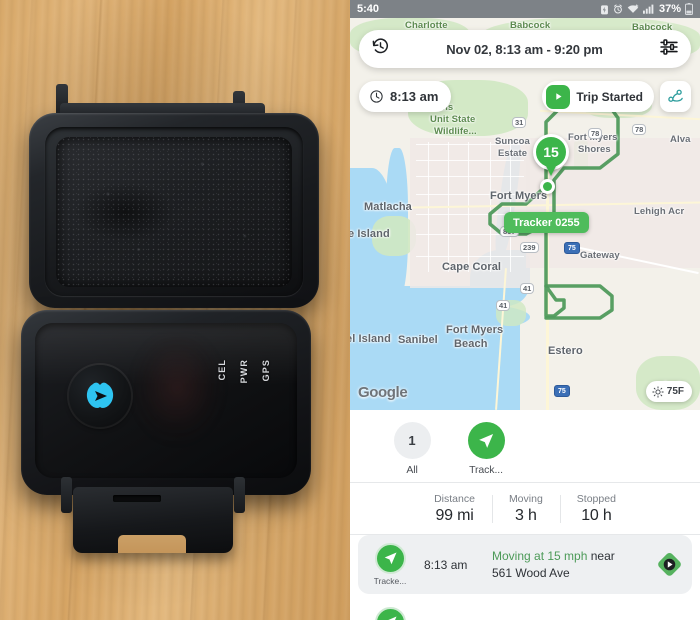 The image size is (700, 620). I want to click on case-base-interior: CEL PWR GPS, so click(166, 400).